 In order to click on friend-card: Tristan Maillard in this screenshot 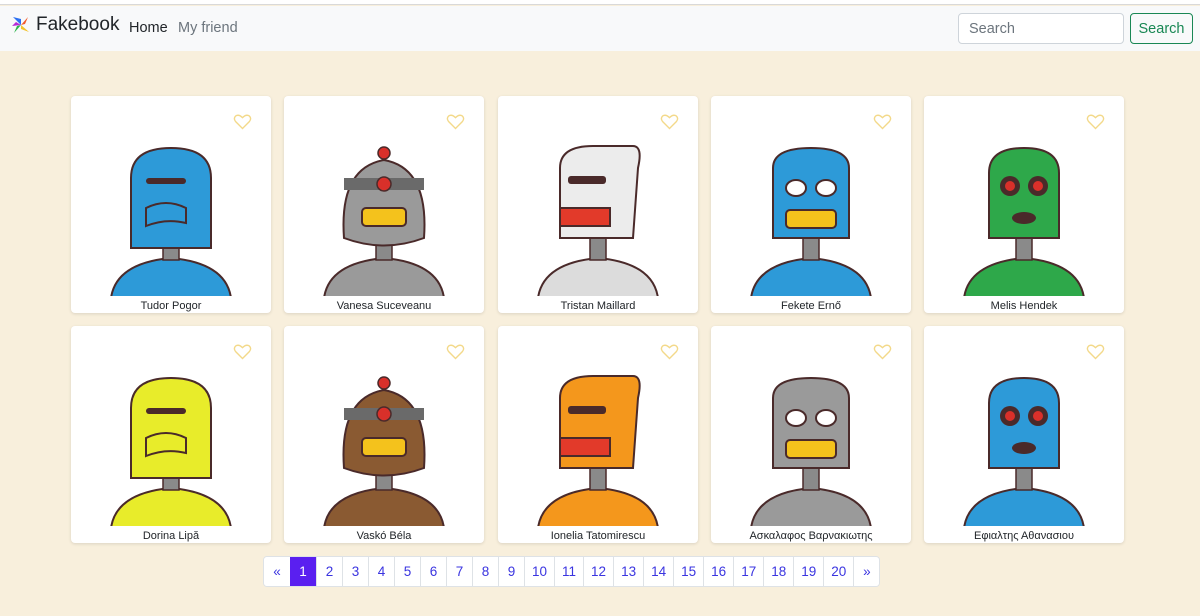, I will do `click(598, 204)`.